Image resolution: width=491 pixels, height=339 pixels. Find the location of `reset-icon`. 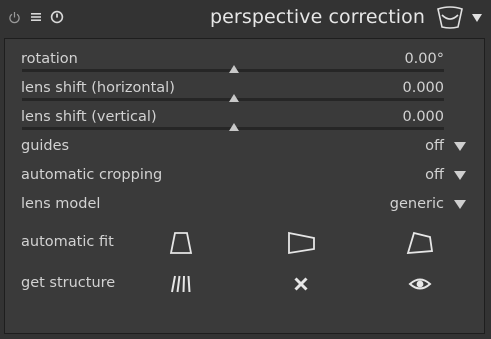

reset-icon is located at coordinates (57, 17).